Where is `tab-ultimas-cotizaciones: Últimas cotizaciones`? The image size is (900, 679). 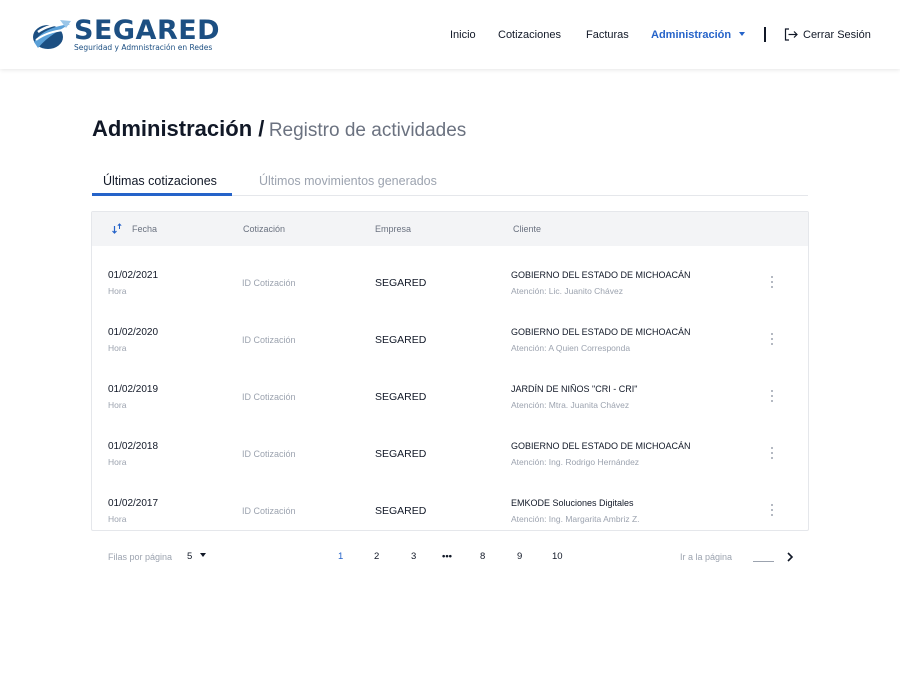
tab-ultimas-cotizaciones: Últimas cotizaciones is located at coordinates (160, 181).